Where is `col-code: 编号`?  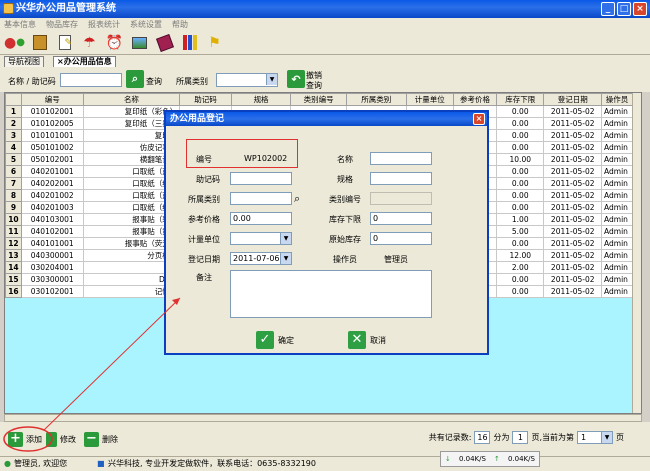
col-code: 编号 is located at coordinates (52, 99).